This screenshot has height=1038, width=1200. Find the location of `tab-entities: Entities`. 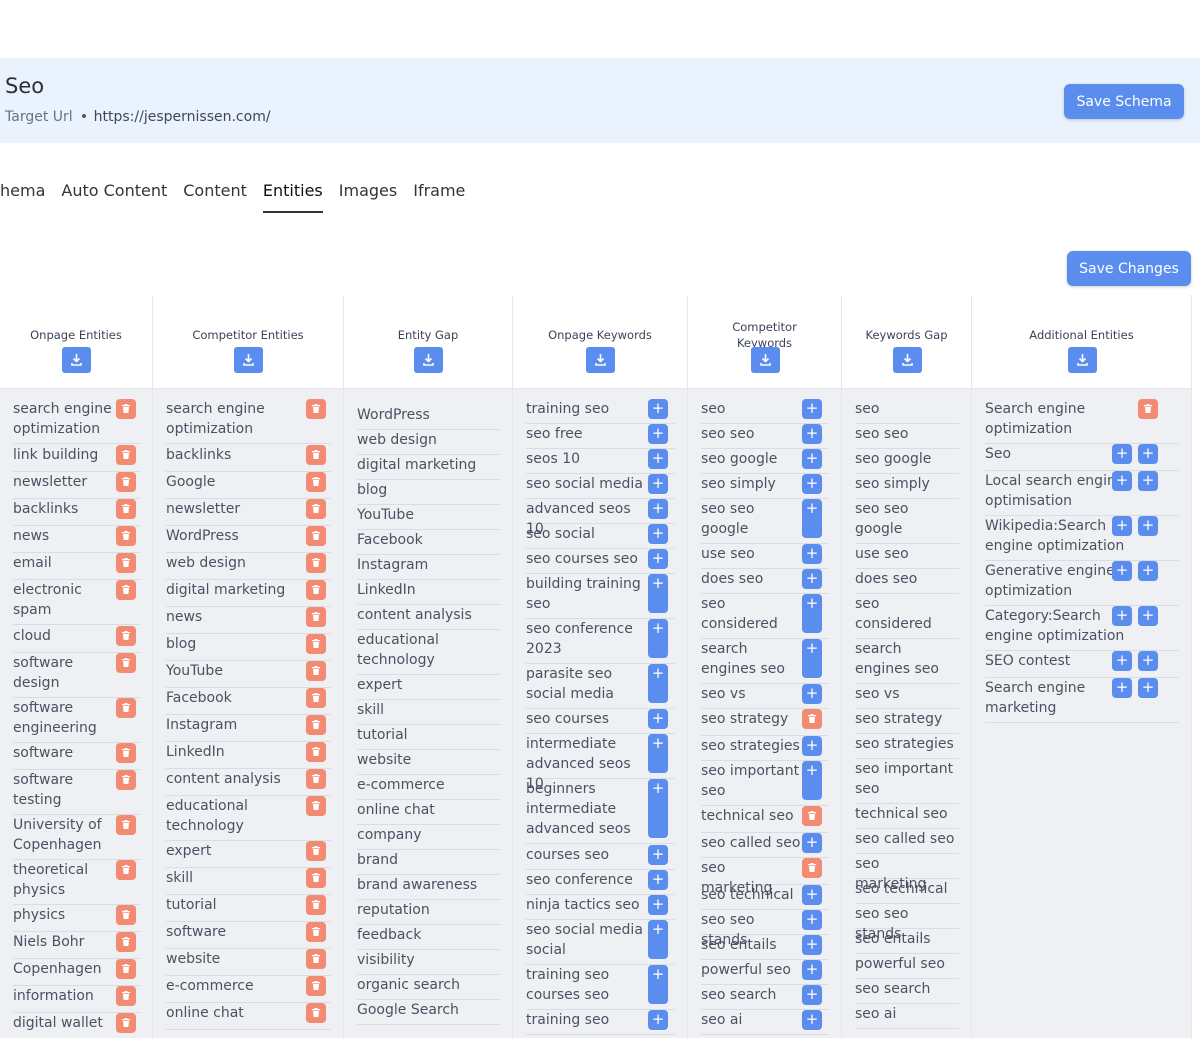

tab-entities: Entities is located at coordinates (292, 197).